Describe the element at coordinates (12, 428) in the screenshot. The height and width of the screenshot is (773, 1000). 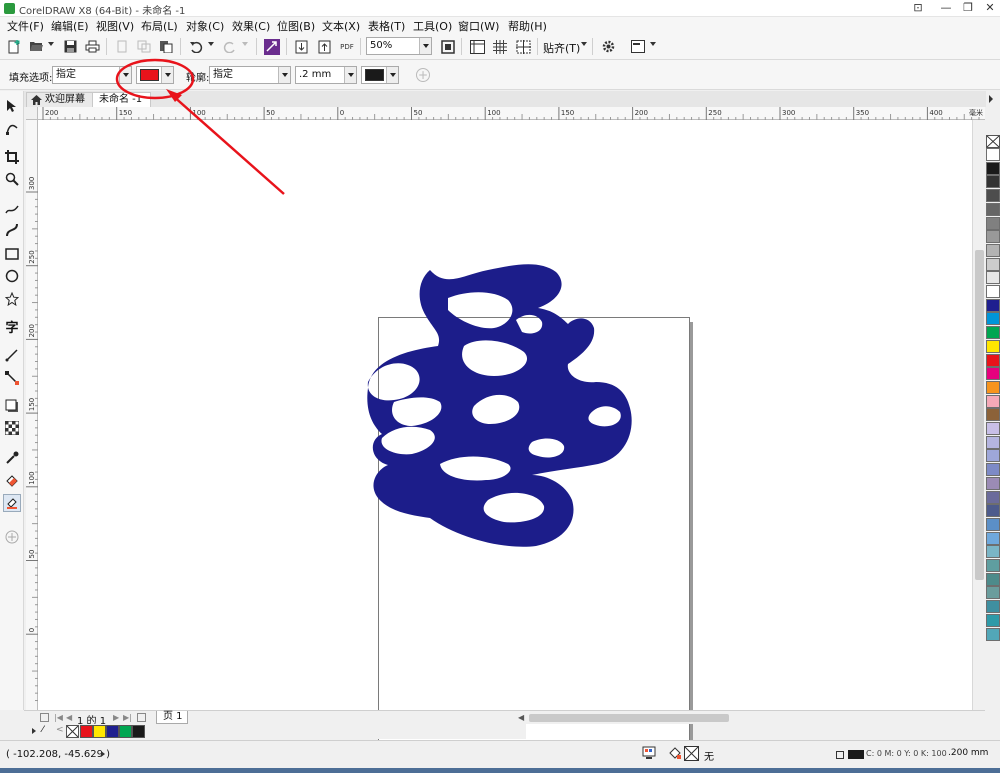
I see `transparency-tool-icon` at that location.